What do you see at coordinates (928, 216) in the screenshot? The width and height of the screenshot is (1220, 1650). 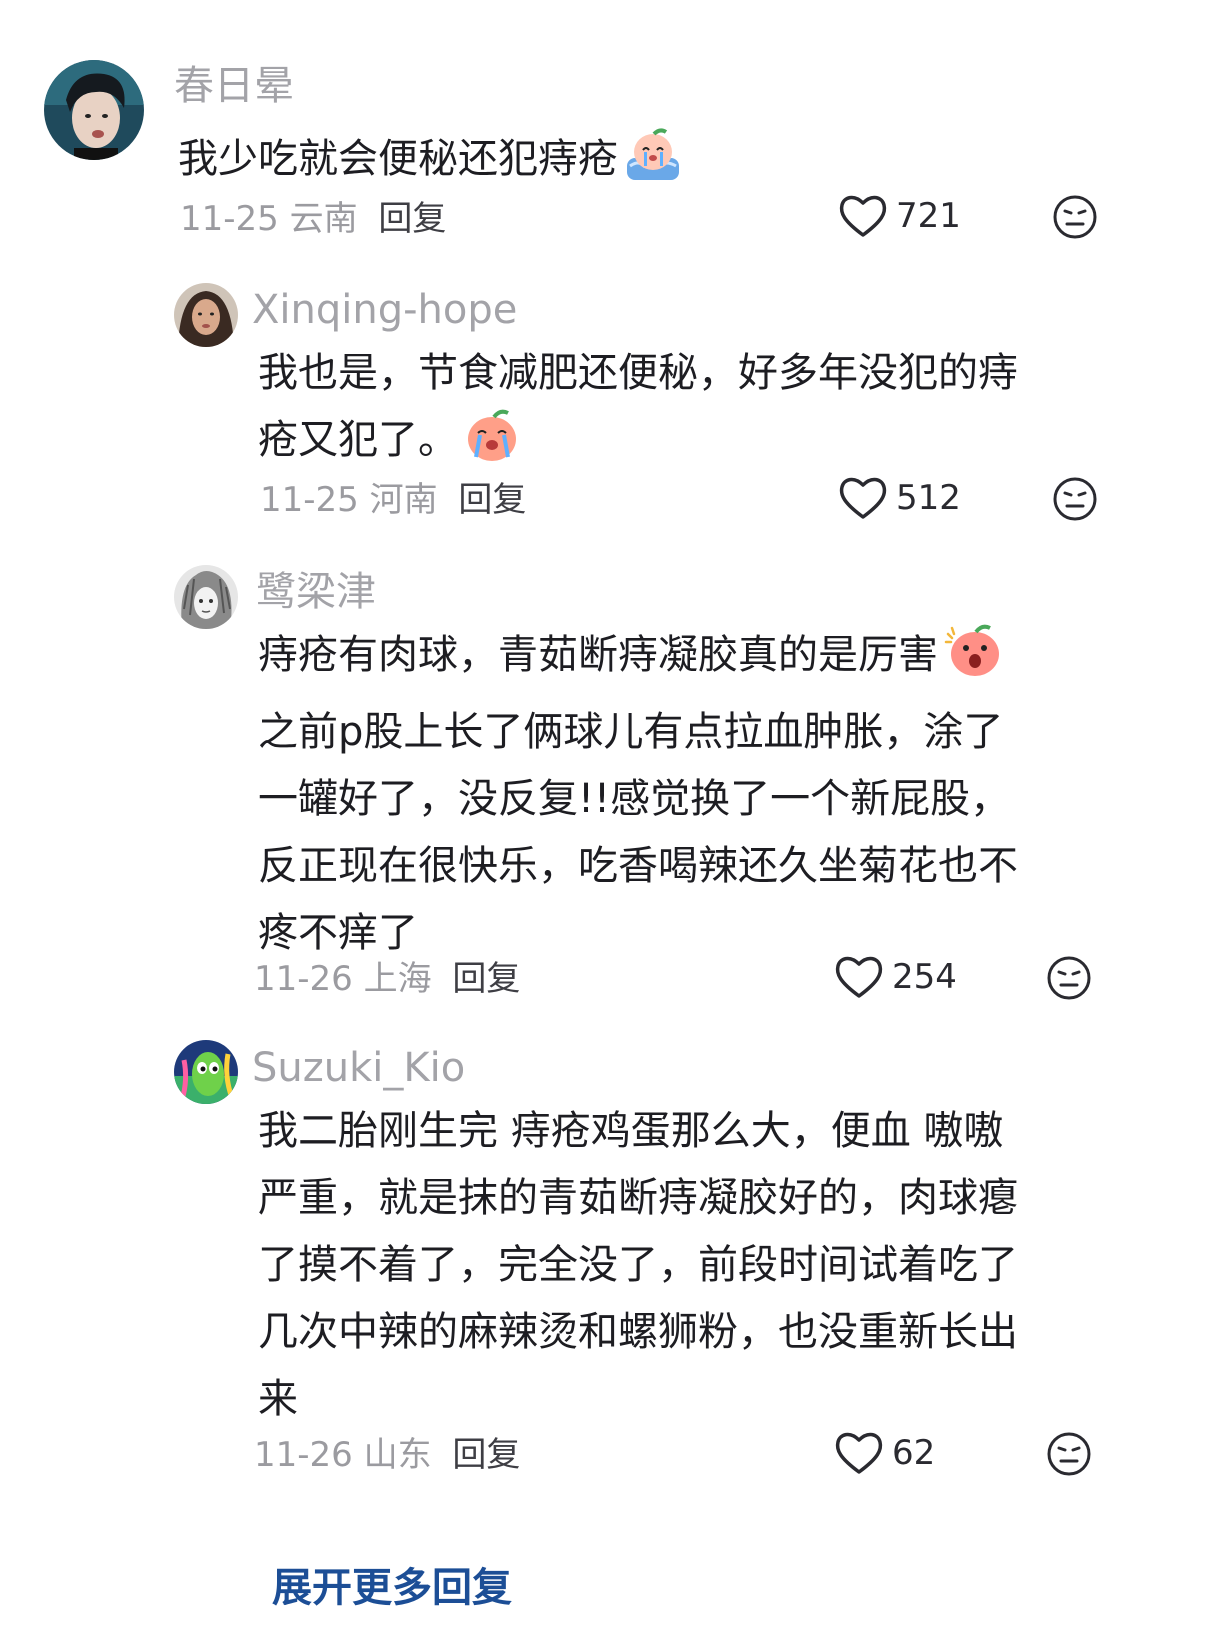 I see `like-count: 721` at bounding box center [928, 216].